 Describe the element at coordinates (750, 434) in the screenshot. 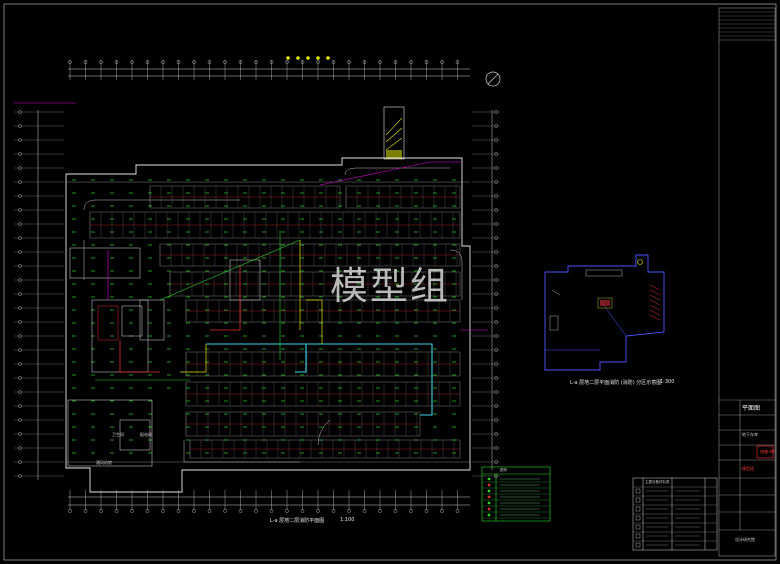

I see `title-project: 地下车库` at that location.